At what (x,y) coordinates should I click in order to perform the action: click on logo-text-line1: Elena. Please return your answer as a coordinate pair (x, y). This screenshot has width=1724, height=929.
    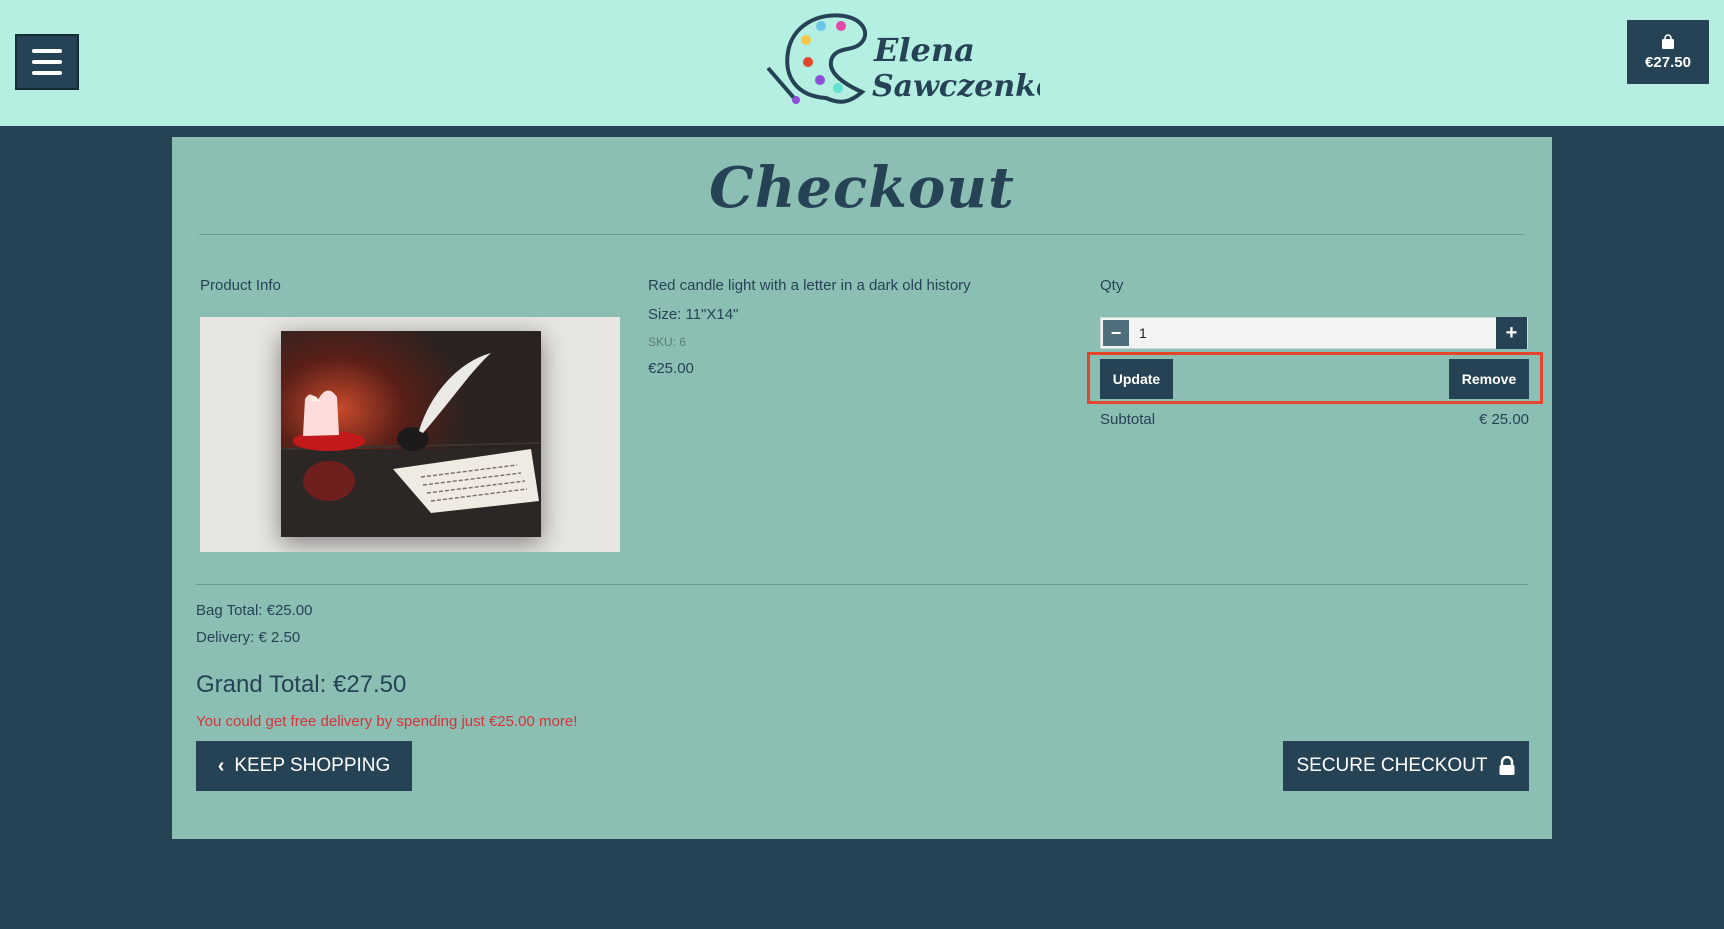
    Looking at the image, I should click on (924, 50).